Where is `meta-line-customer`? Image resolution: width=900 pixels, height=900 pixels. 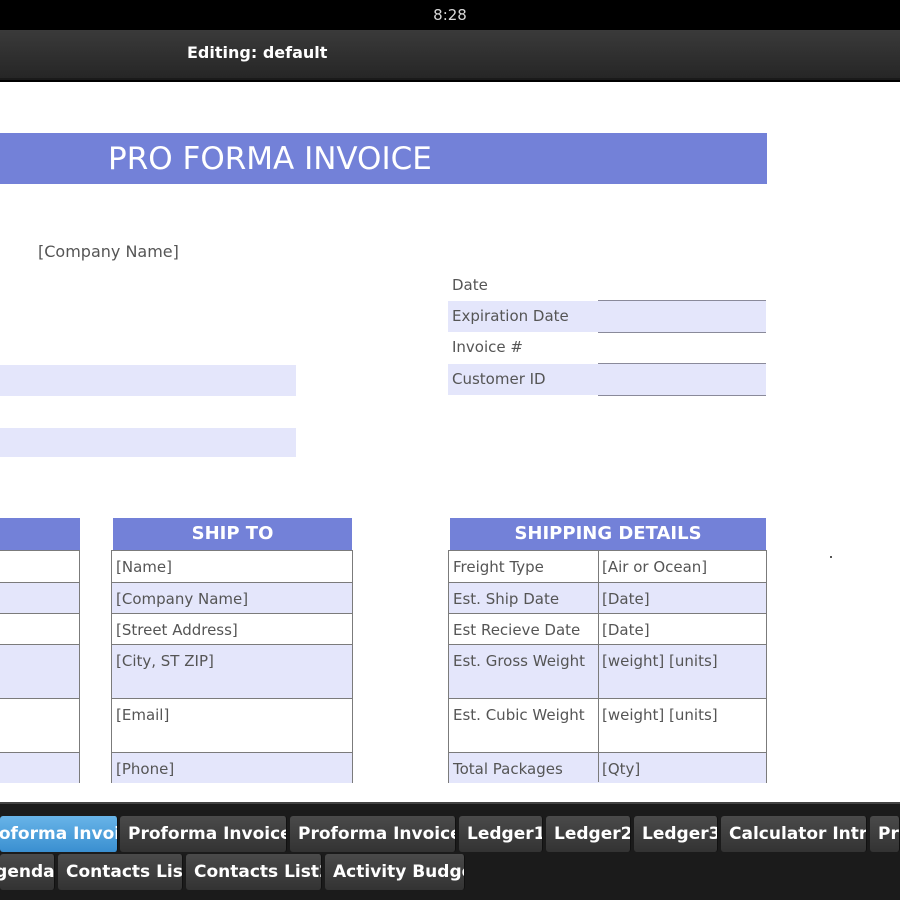
meta-line-customer is located at coordinates (682, 395).